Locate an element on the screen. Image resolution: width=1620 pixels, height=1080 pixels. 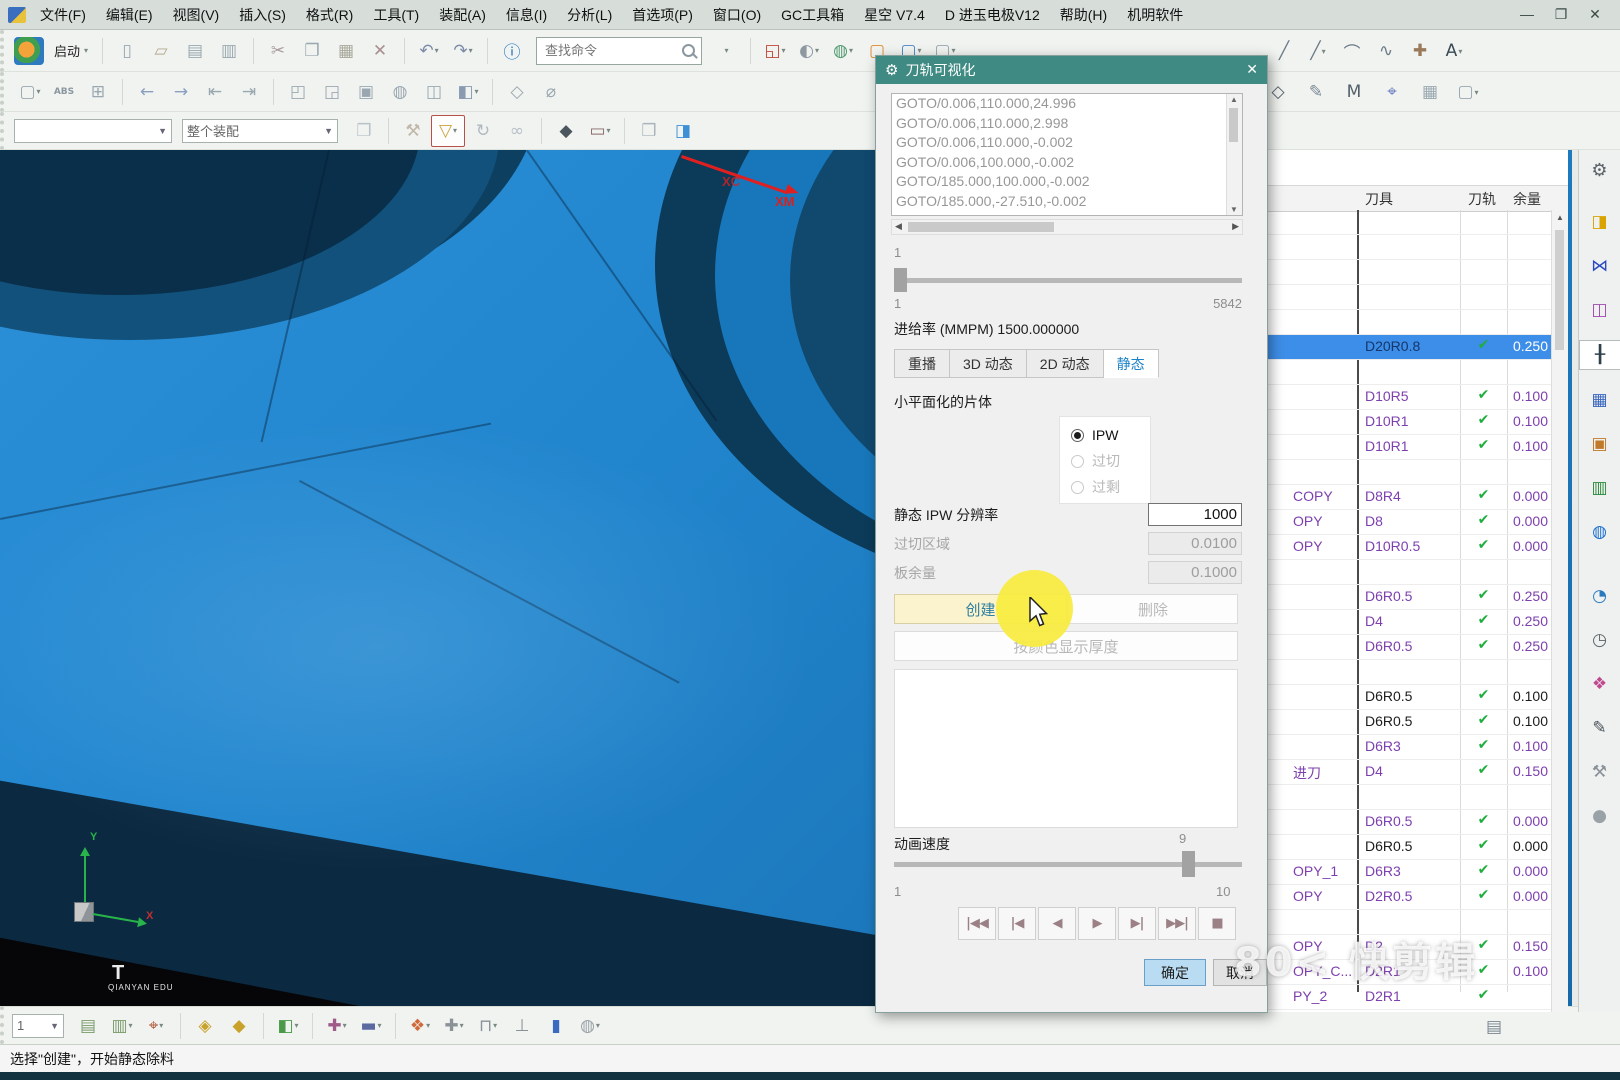
tab-2D 动态: 2D 动态 is located at coordinates (1065, 363).